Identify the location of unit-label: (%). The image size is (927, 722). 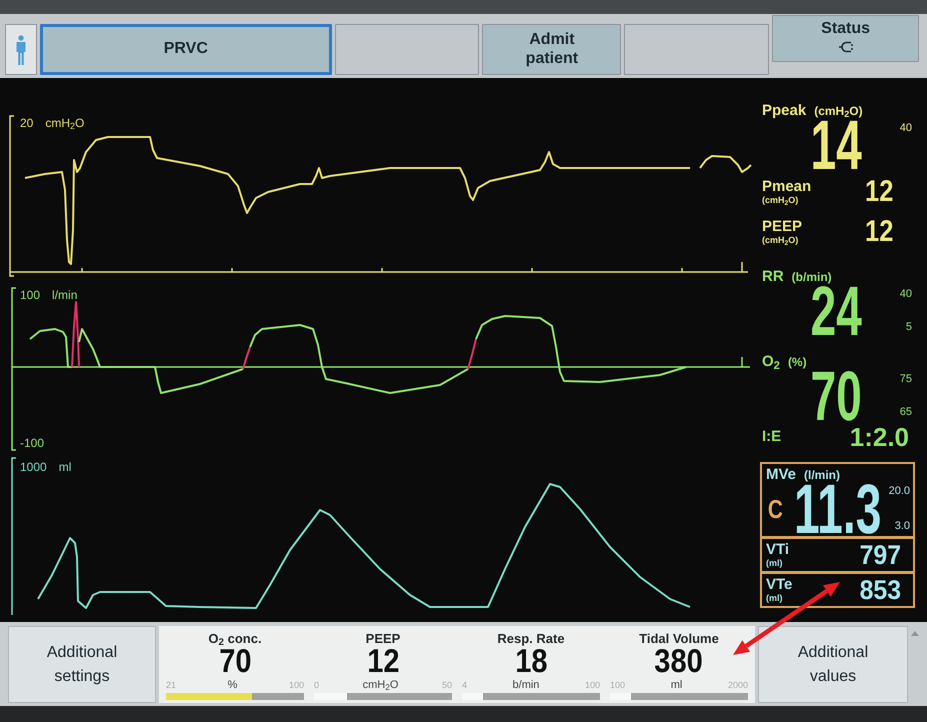
(797, 362).